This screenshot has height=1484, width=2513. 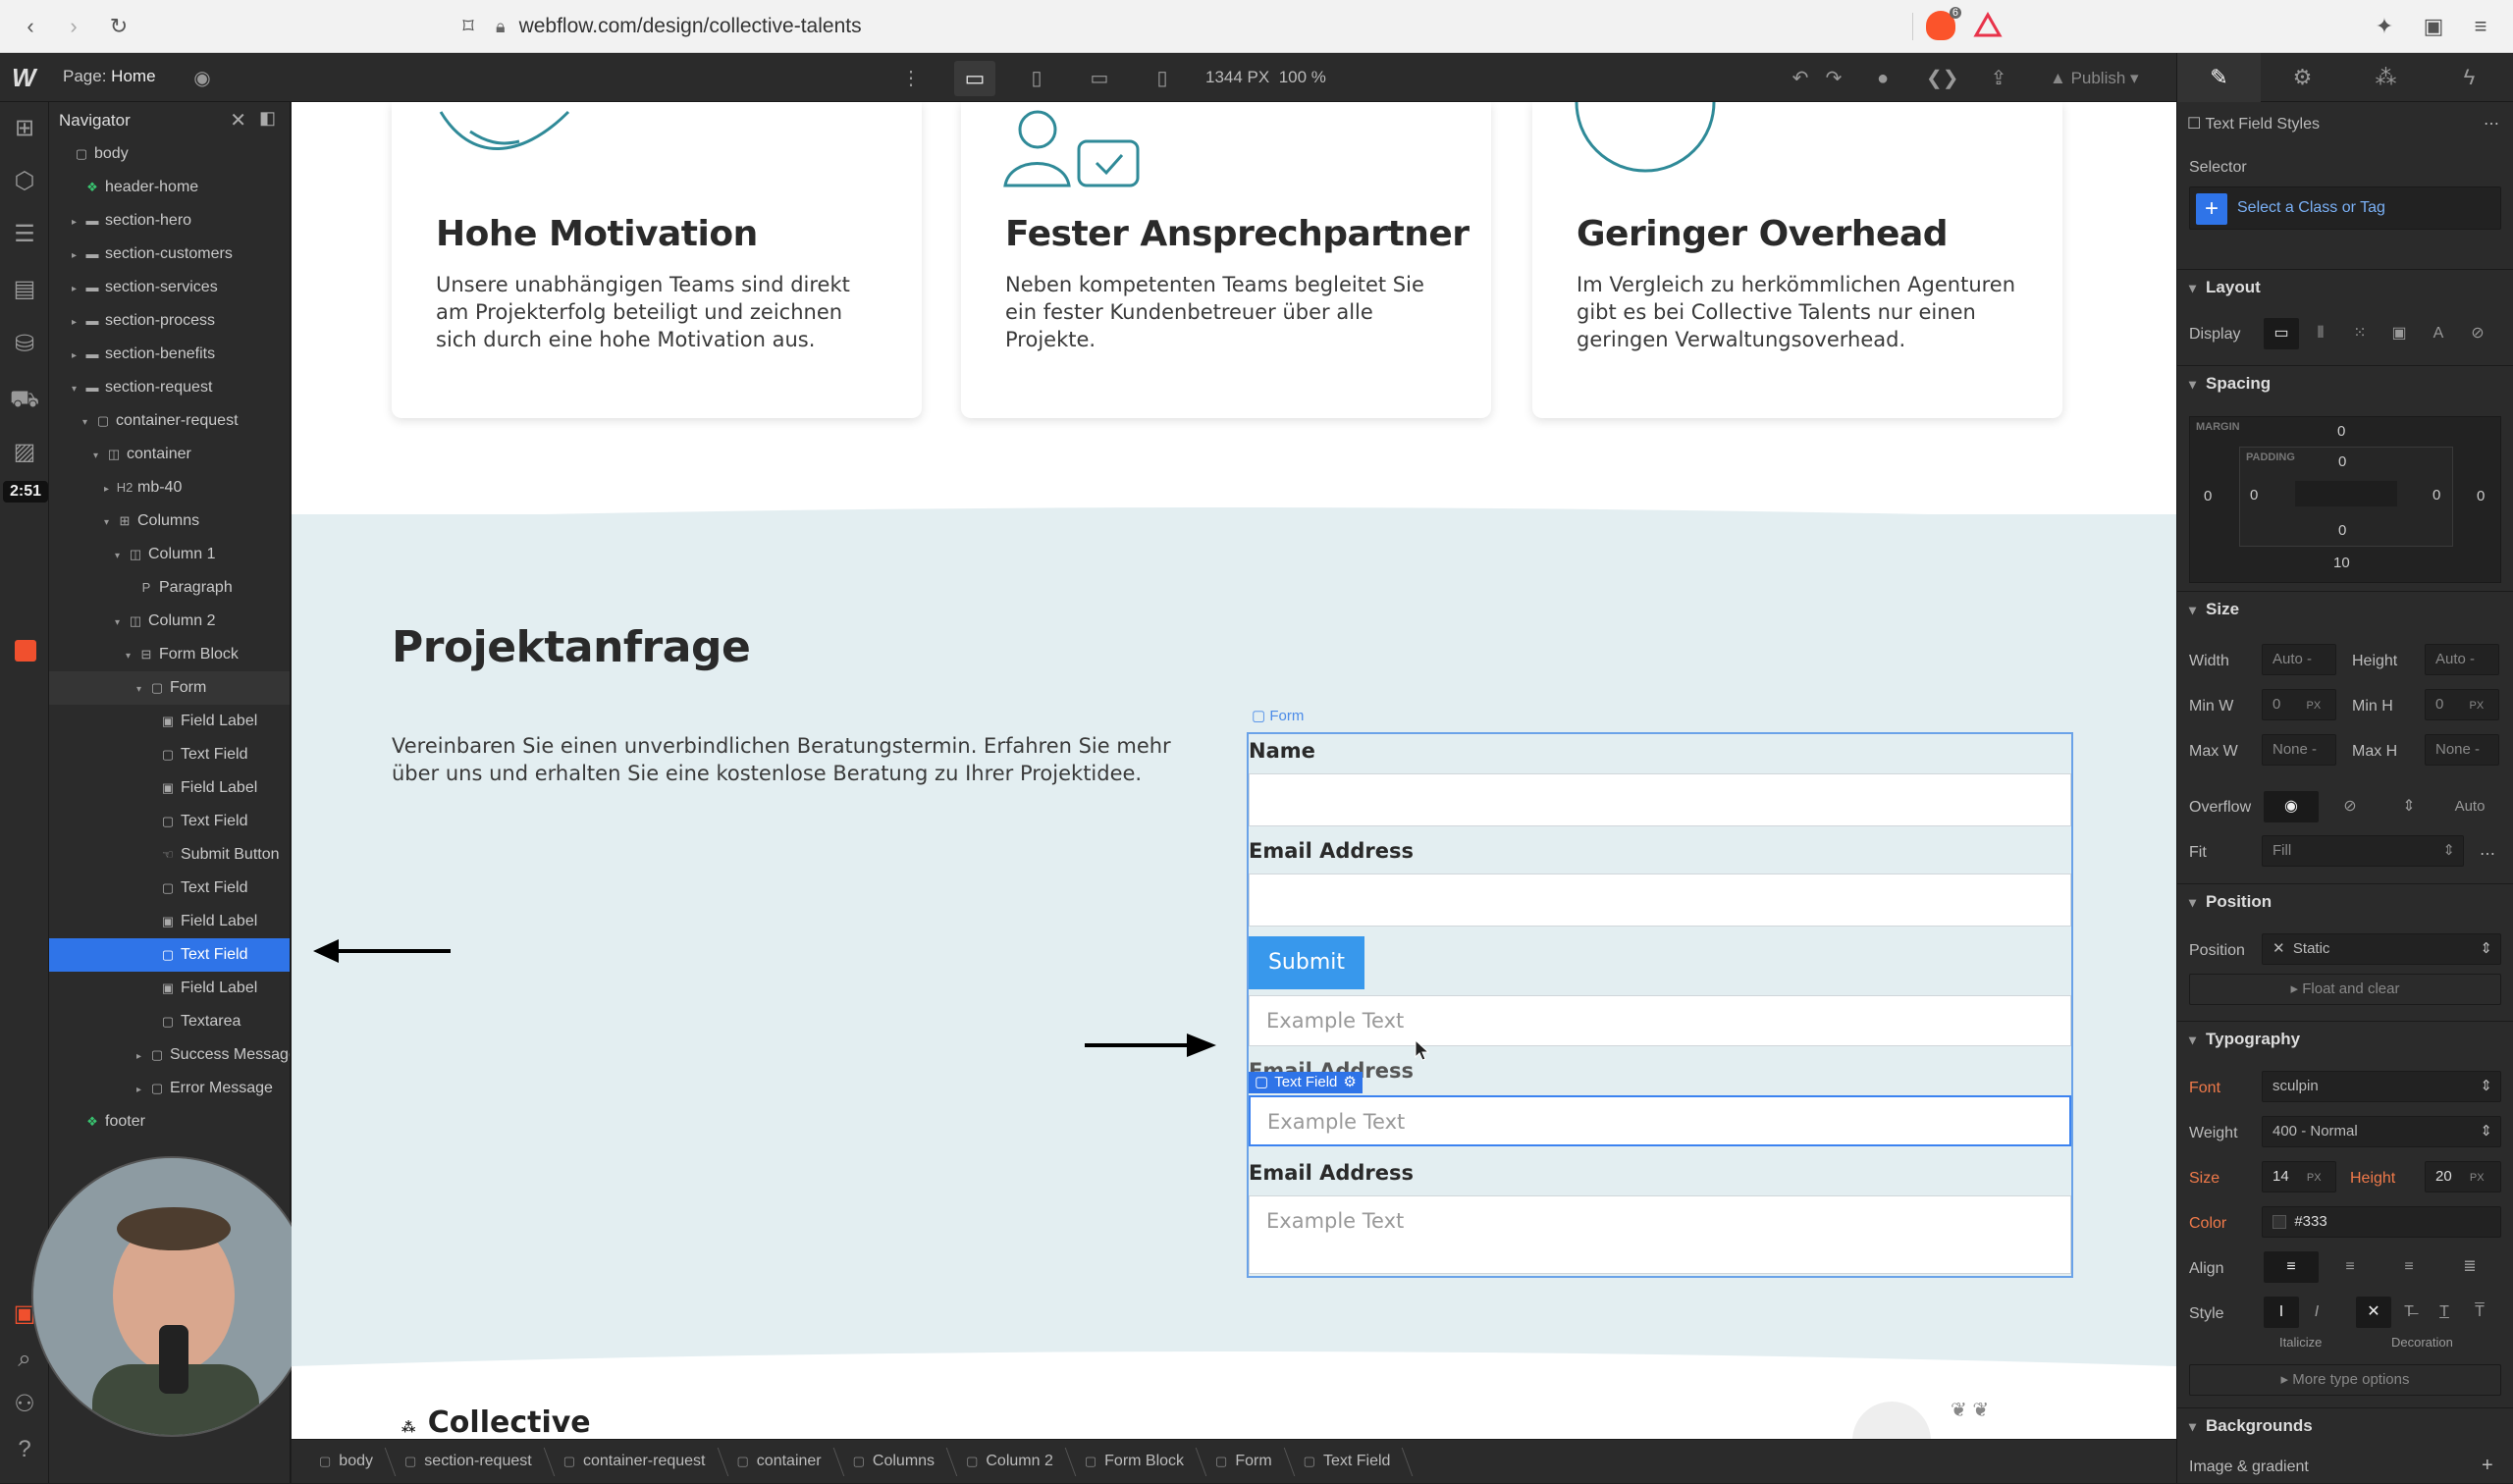 I want to click on cms-icon: ⛁, so click(x=25, y=344).